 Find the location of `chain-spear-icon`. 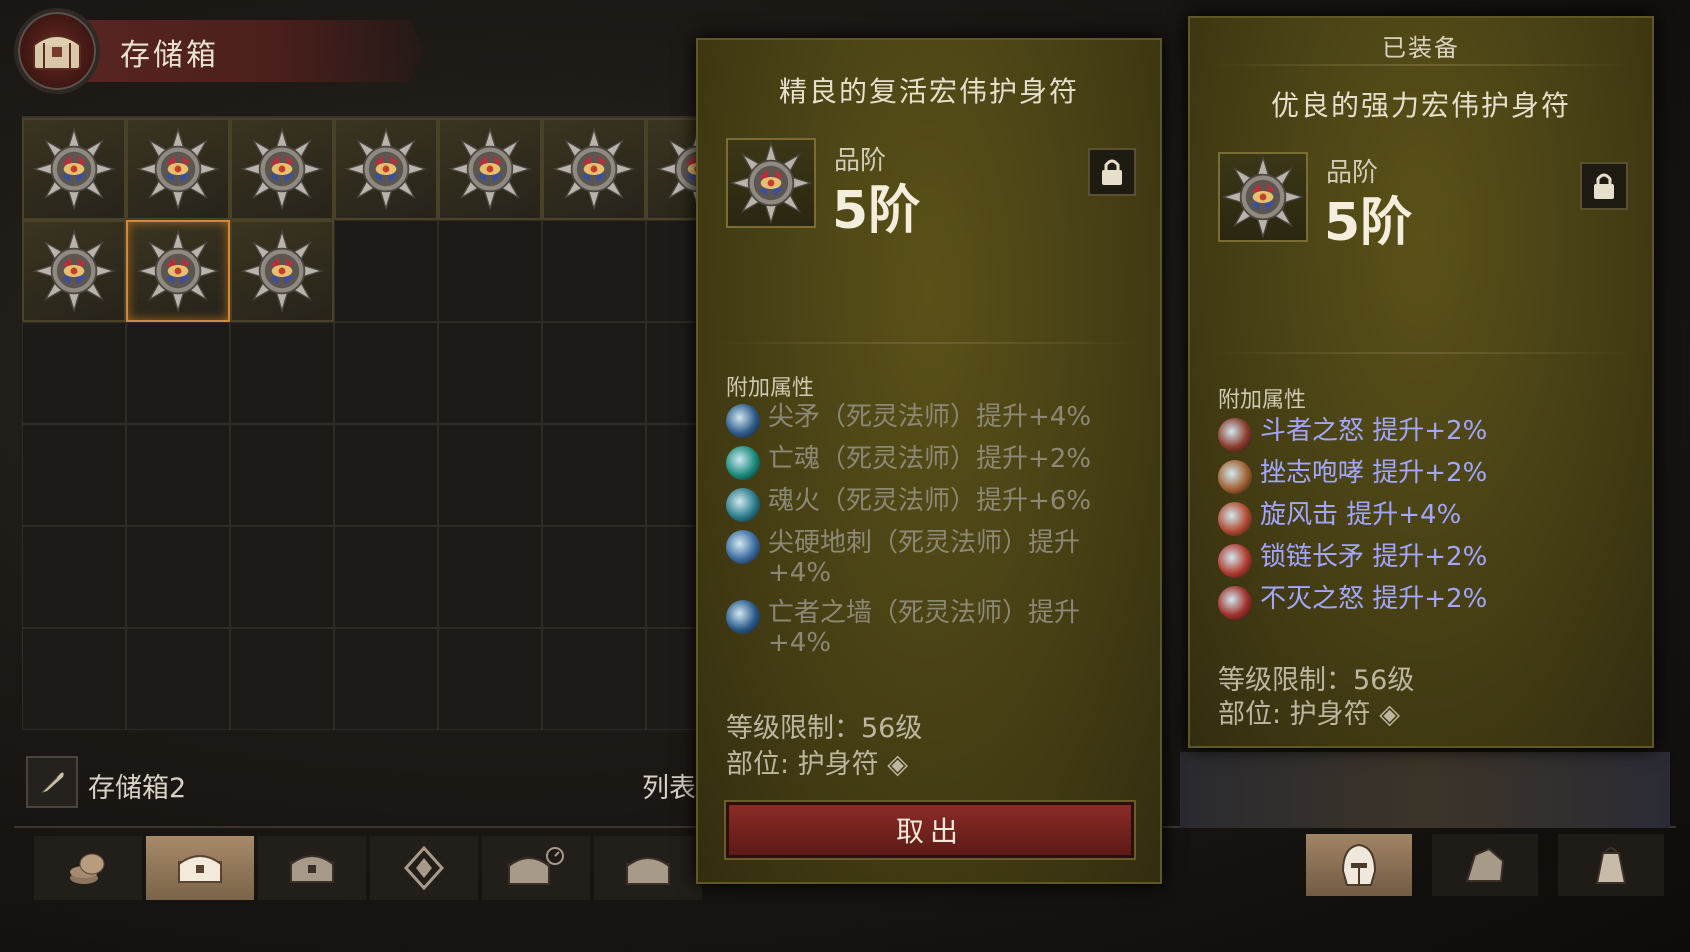

chain-spear-icon is located at coordinates (1235, 561).